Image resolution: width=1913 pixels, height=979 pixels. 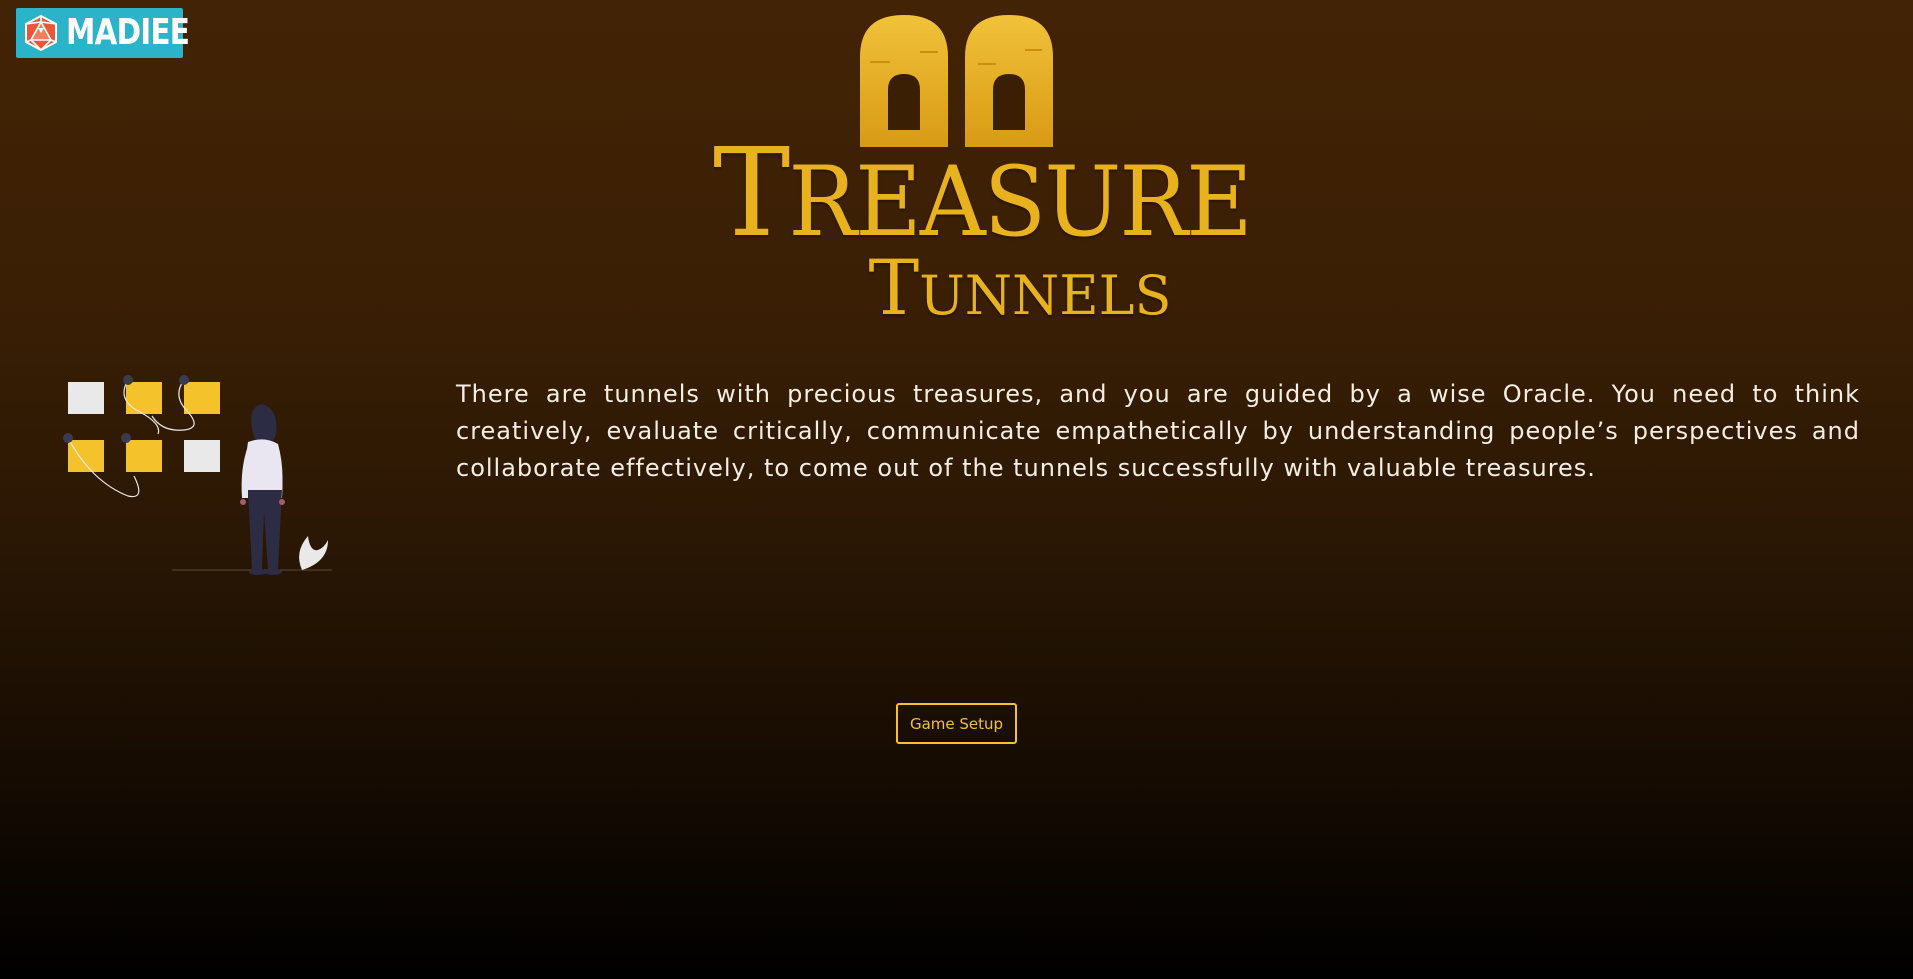 I want to click on title-line-2: TUNNELS, so click(x=1020, y=287).